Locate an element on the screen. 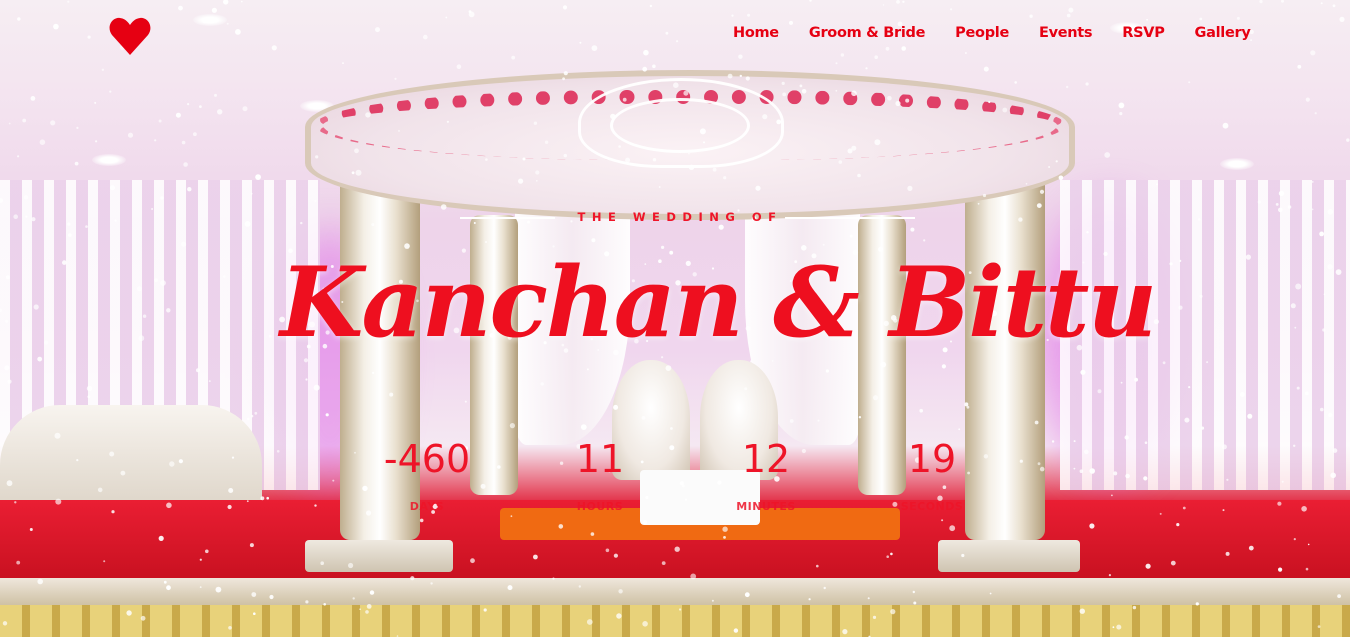 The width and height of the screenshot is (1350, 637). heart-icon is located at coordinates (130, 37).